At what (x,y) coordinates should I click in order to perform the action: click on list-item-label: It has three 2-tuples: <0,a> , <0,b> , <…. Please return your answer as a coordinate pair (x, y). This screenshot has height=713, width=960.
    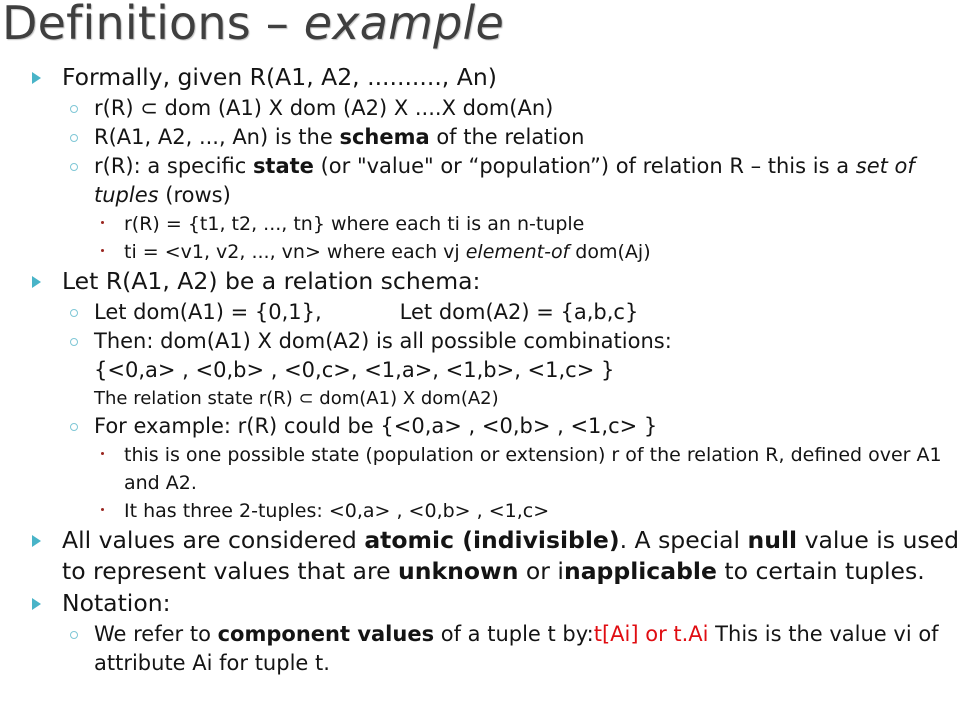
    Looking at the image, I should click on (337, 511).